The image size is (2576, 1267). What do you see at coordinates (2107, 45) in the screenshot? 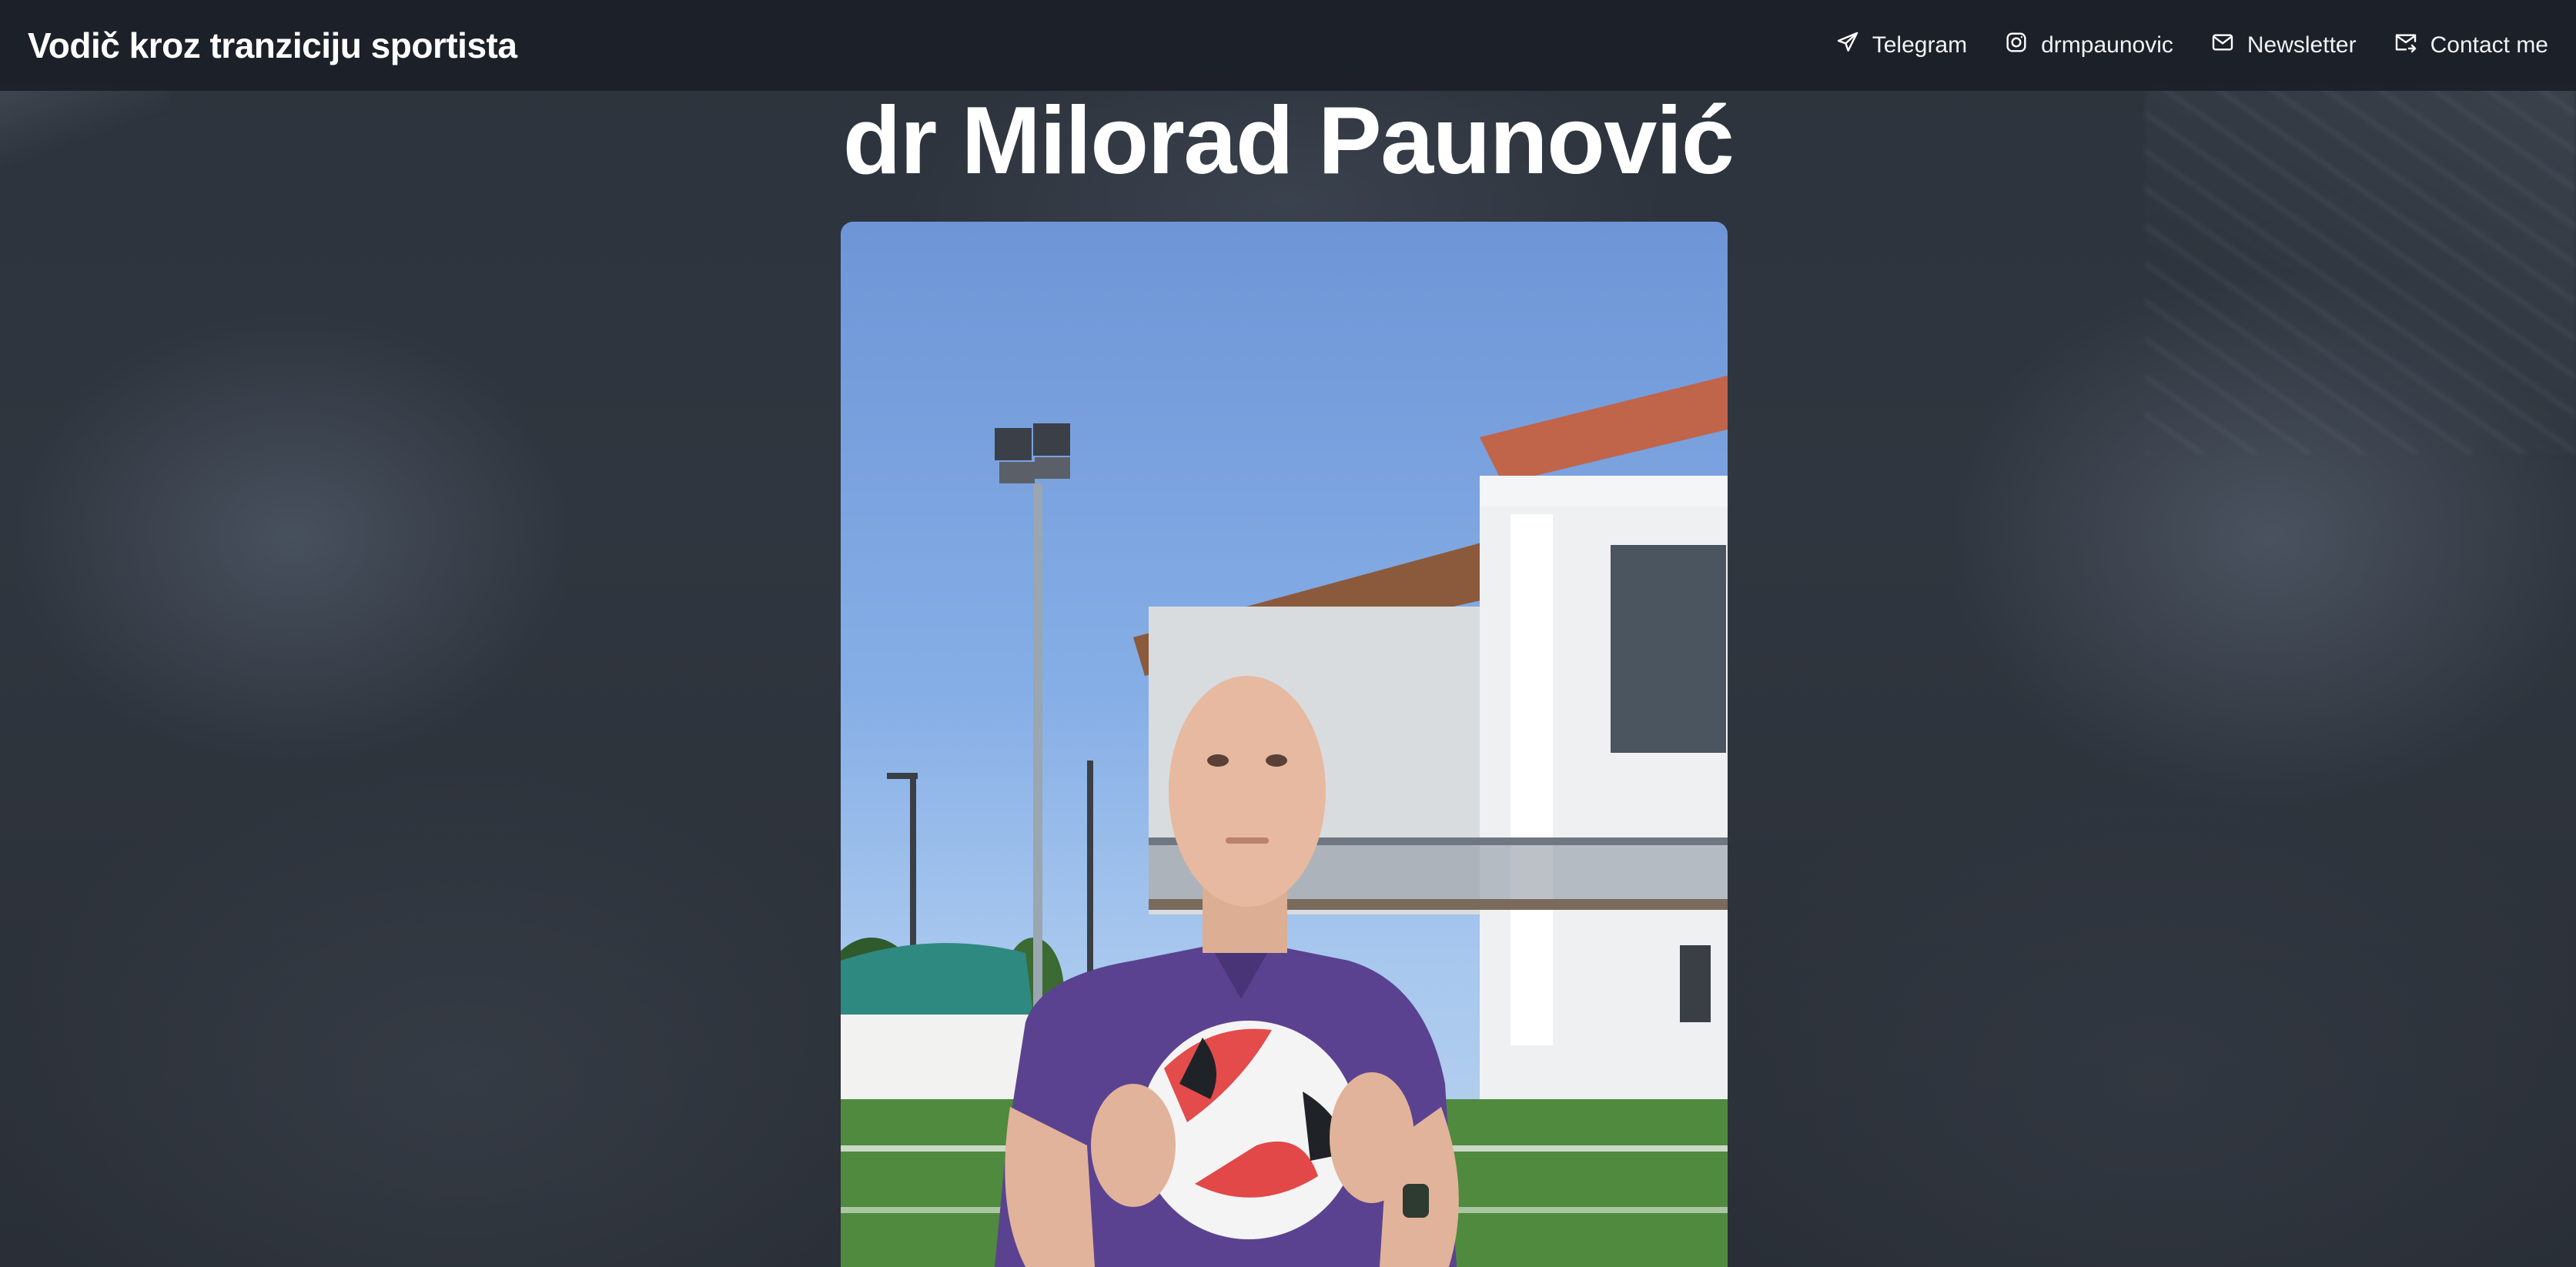
I see `nav-instagram-label: drmpaunovic` at bounding box center [2107, 45].